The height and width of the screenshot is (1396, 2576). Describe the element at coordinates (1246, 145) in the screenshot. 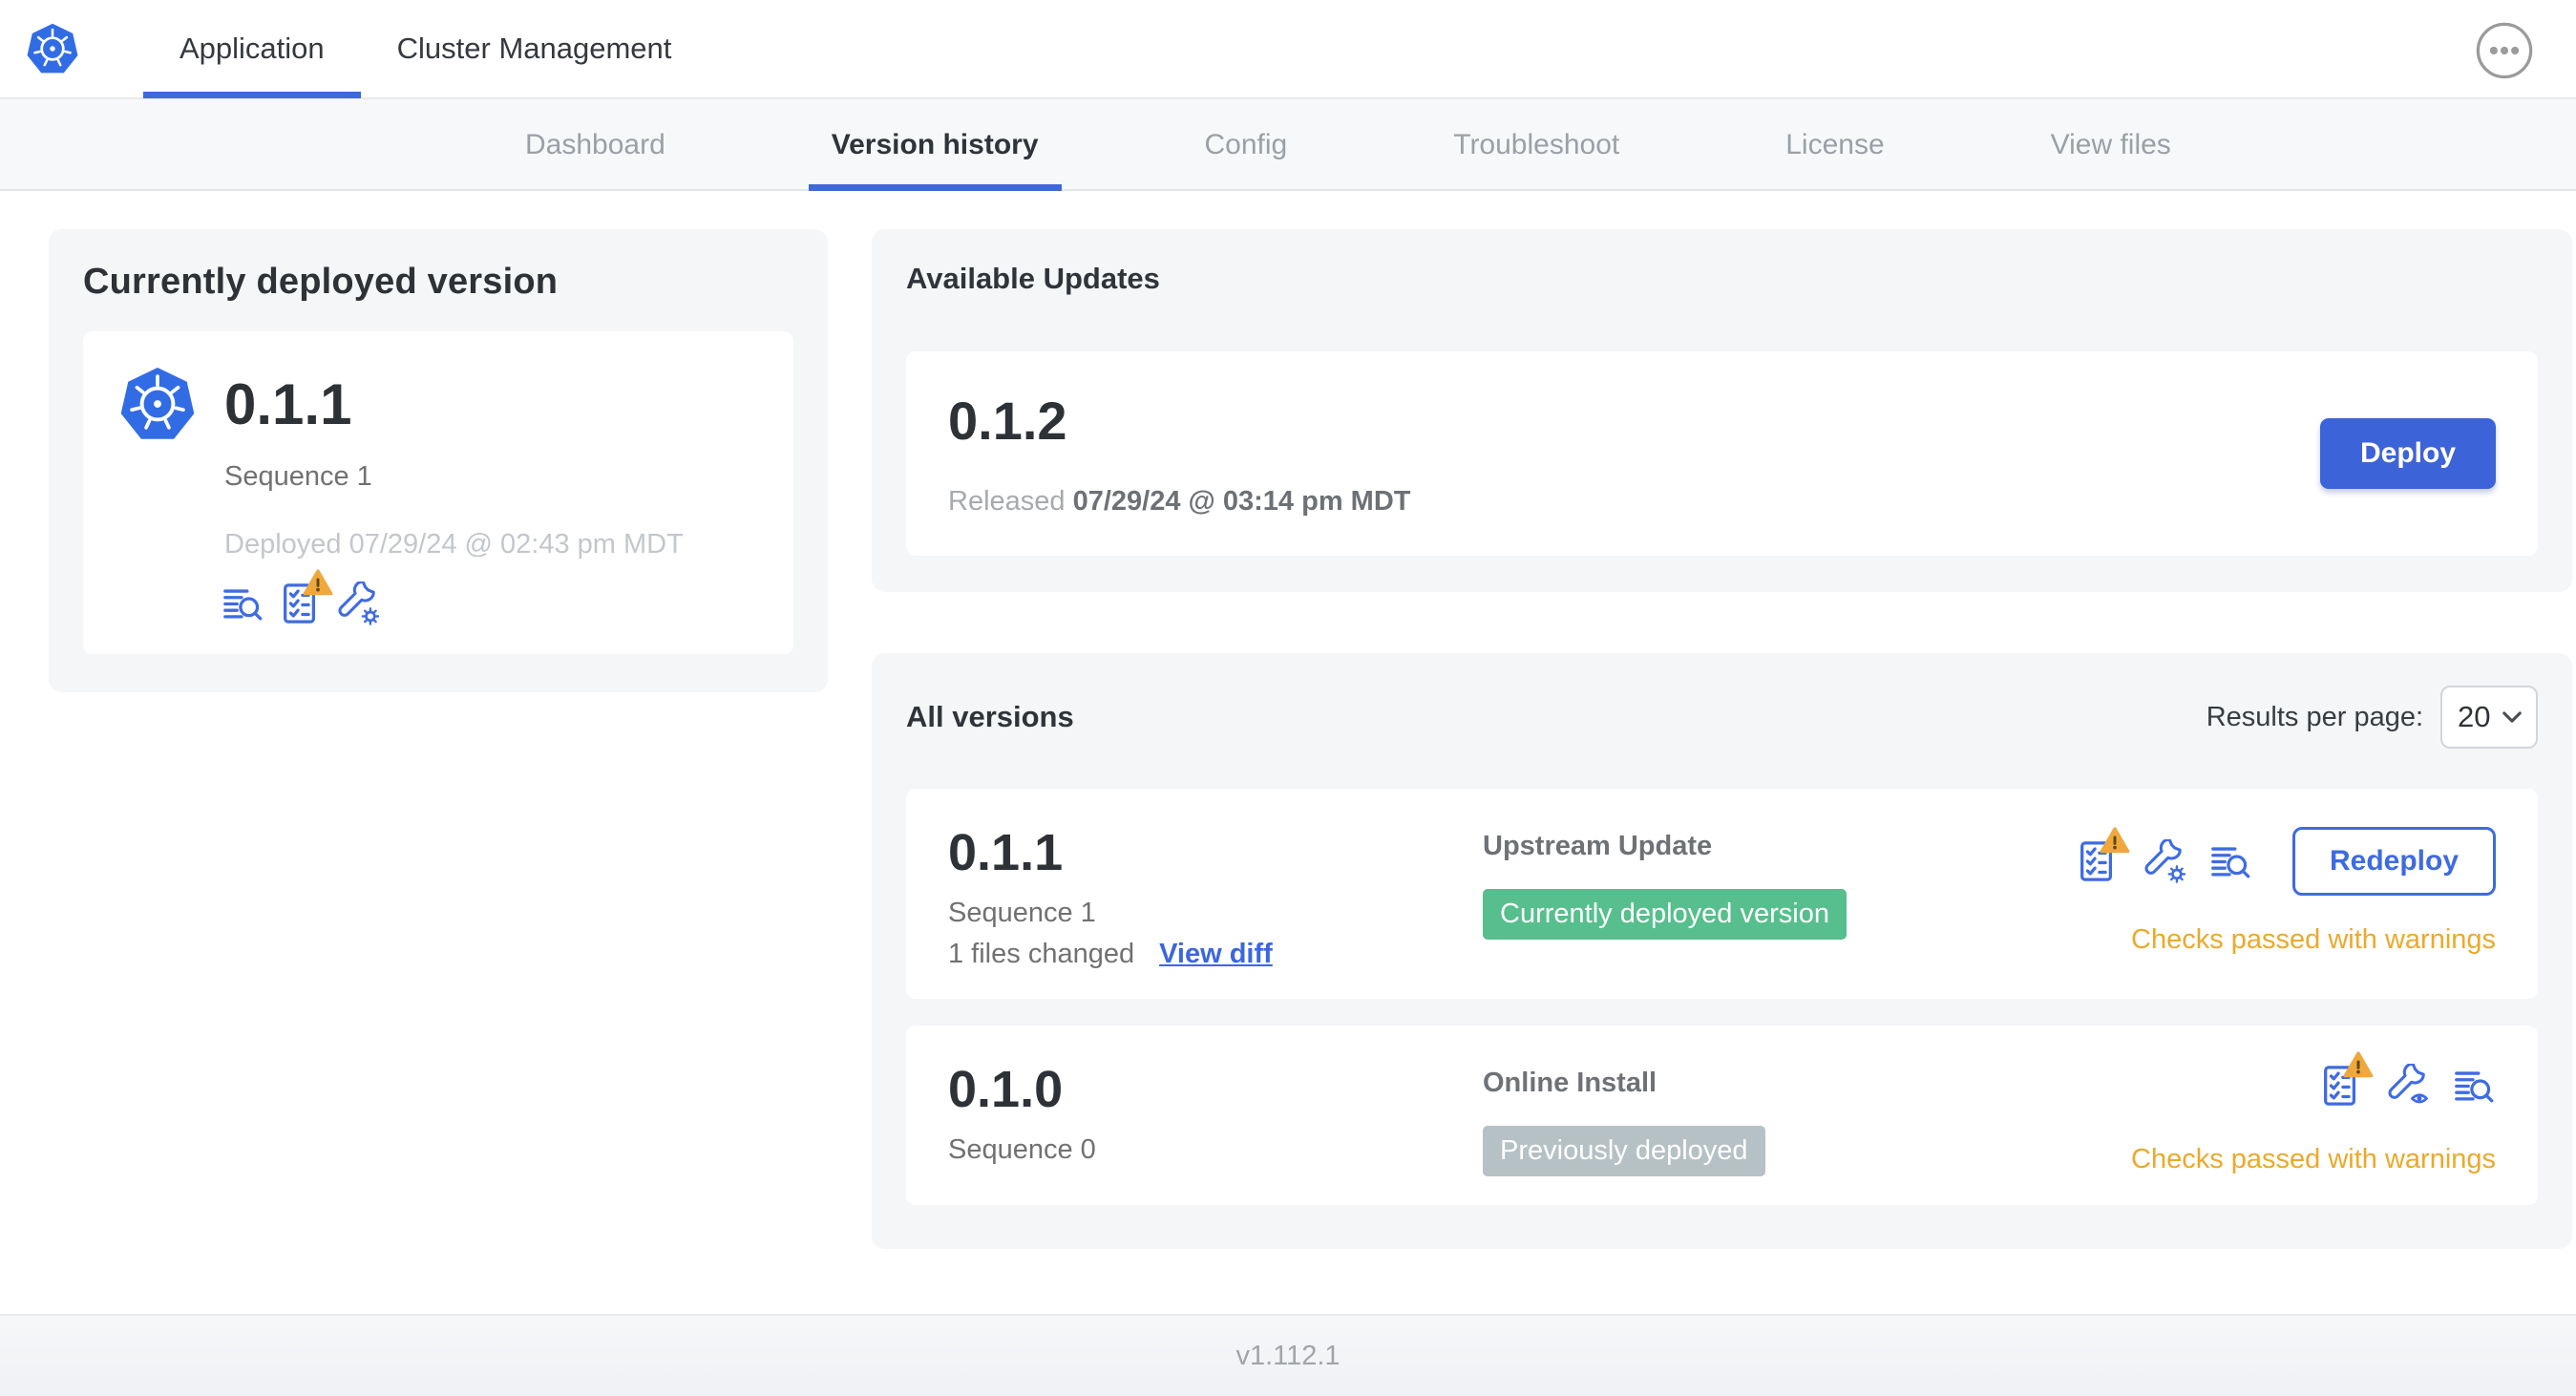

I see `subnav-tab-config: Config` at that location.